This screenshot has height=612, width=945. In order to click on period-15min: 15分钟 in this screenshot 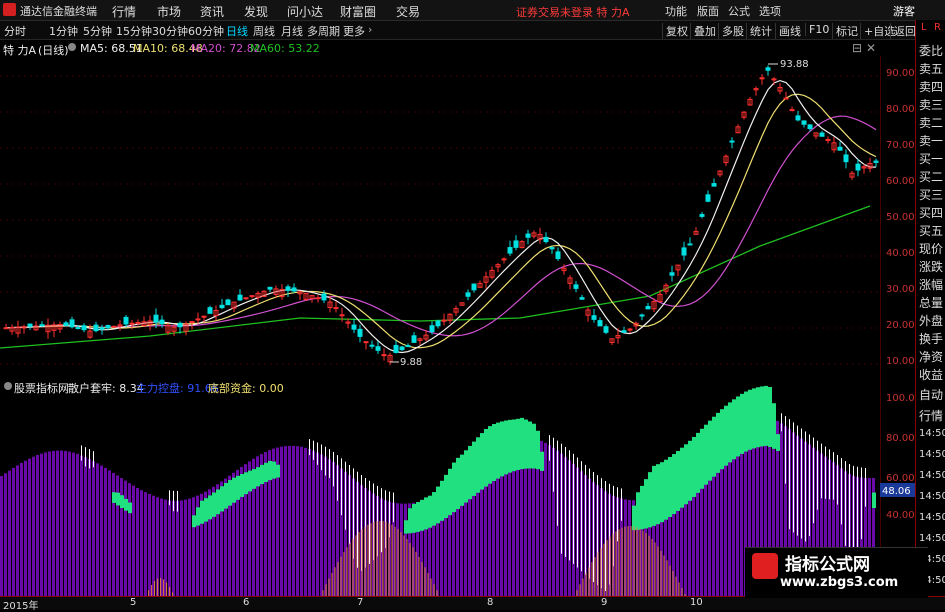, I will do `click(134, 31)`.